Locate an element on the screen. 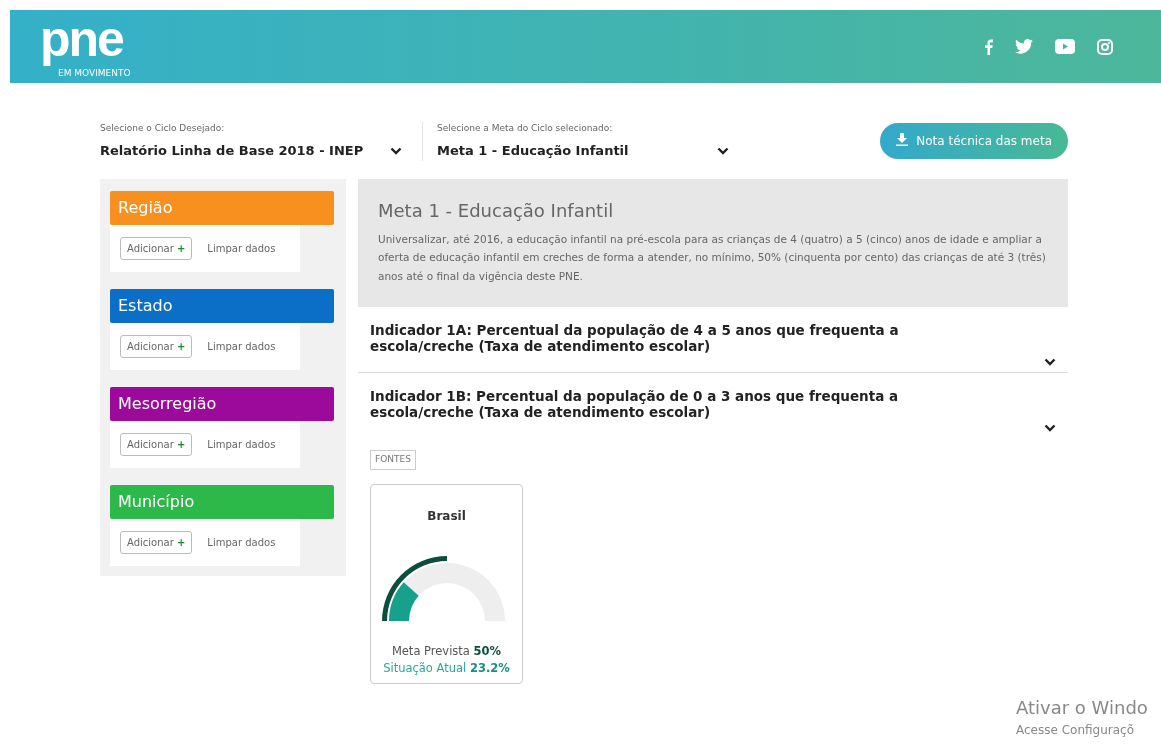 This screenshot has height=745, width=1161. dropdown-label: Selecione a Meta do Ciclo selecionado: is located at coordinates (525, 128).